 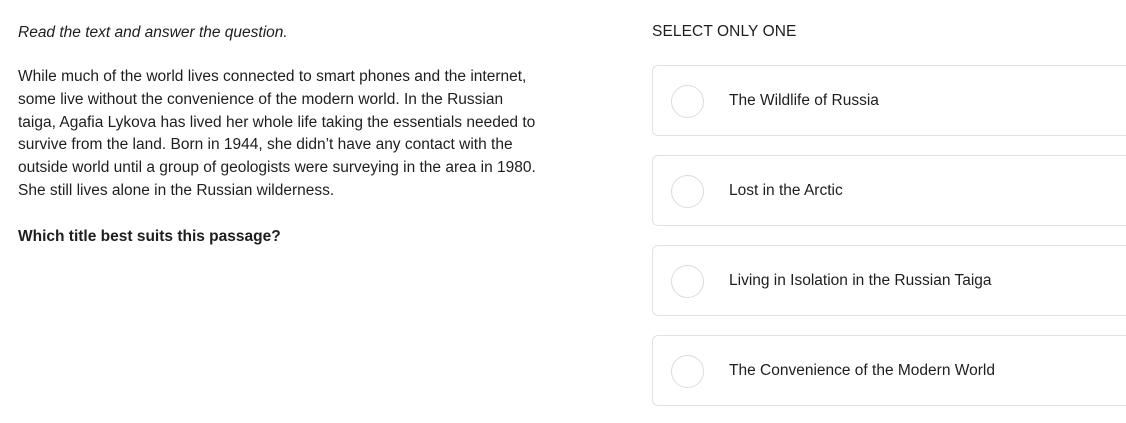 I want to click on answer-option-2: Lost in the Arctic, so click(x=889, y=190).